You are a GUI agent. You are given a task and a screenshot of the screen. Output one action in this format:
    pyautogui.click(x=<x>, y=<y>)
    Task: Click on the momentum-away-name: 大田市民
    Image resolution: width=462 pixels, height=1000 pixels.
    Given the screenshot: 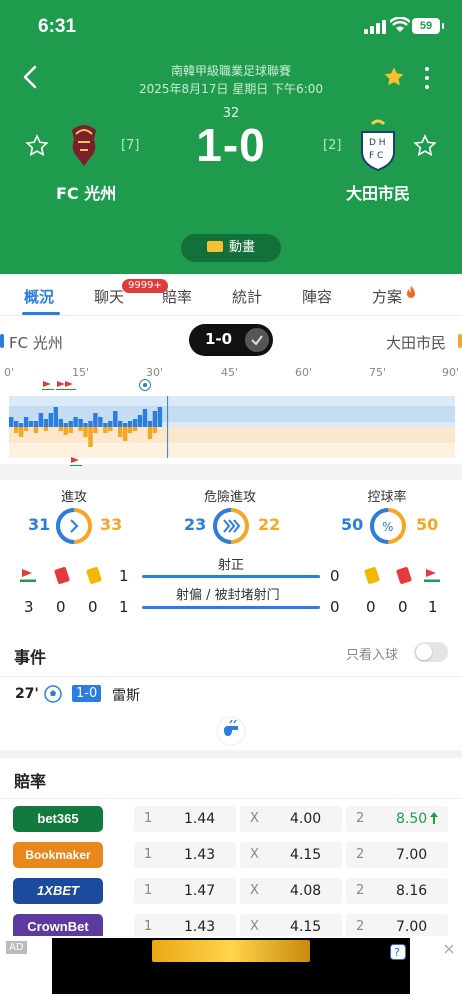 What is the action you would take?
    pyautogui.click(x=416, y=343)
    